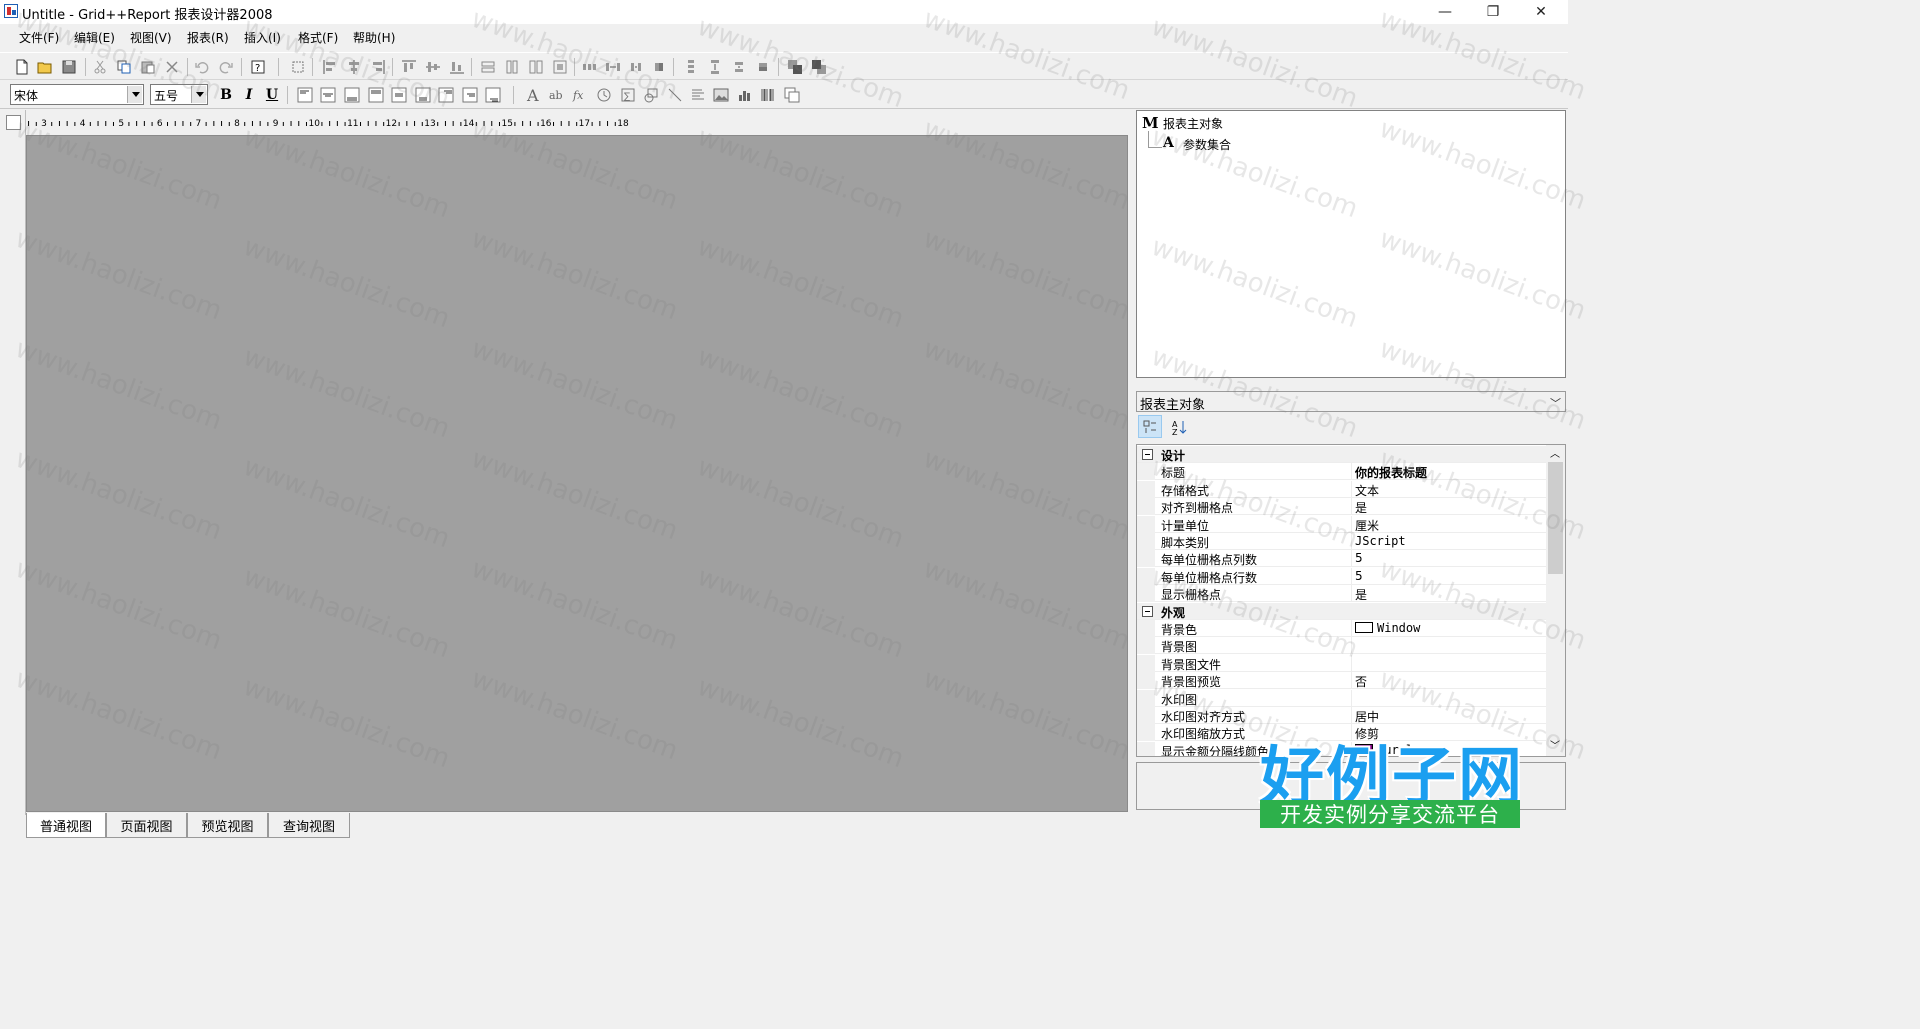 The height and width of the screenshot is (1029, 1920). What do you see at coordinates (1342, 472) in the screenshot?
I see `property-row: 标题 你的报表标题` at bounding box center [1342, 472].